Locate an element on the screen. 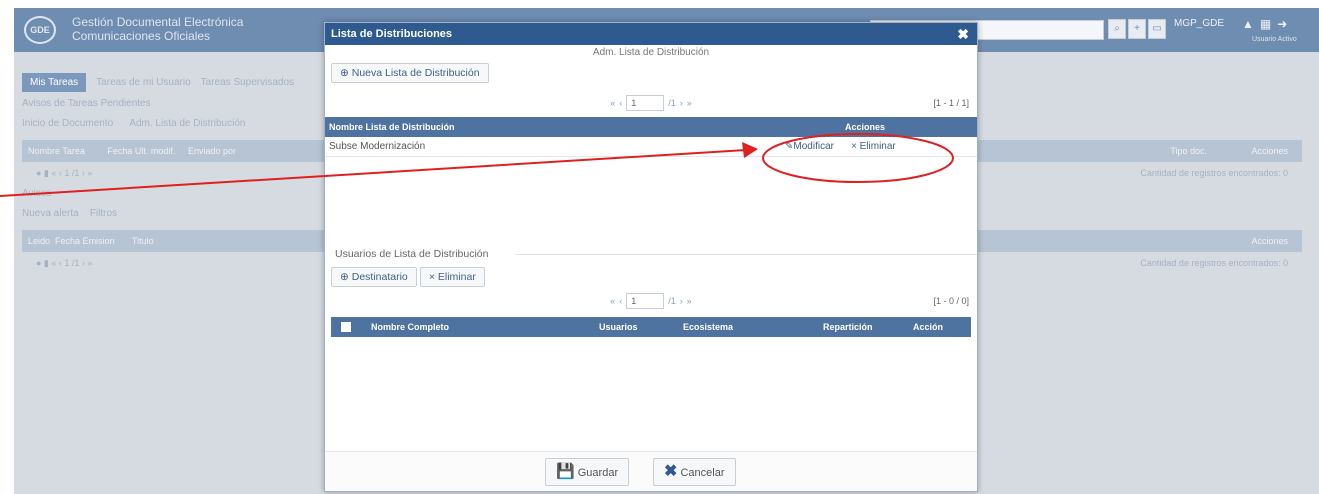 The height and width of the screenshot is (494, 1319). new-list-label: Nueva Lista de Distribución is located at coordinates (415, 73).